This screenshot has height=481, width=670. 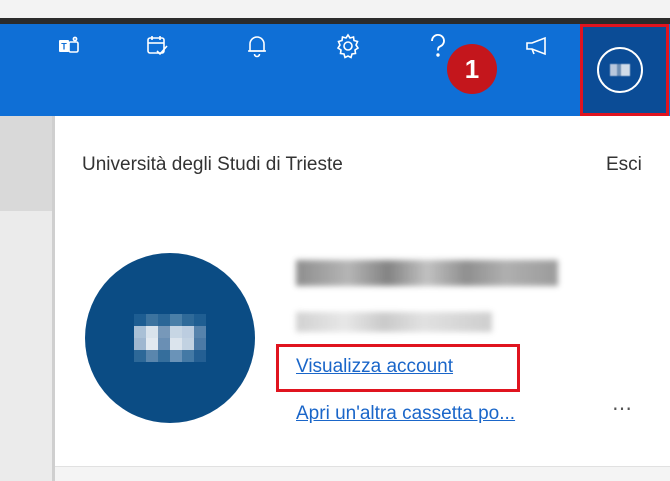 I want to click on profile-avatar, so click(x=170, y=338).